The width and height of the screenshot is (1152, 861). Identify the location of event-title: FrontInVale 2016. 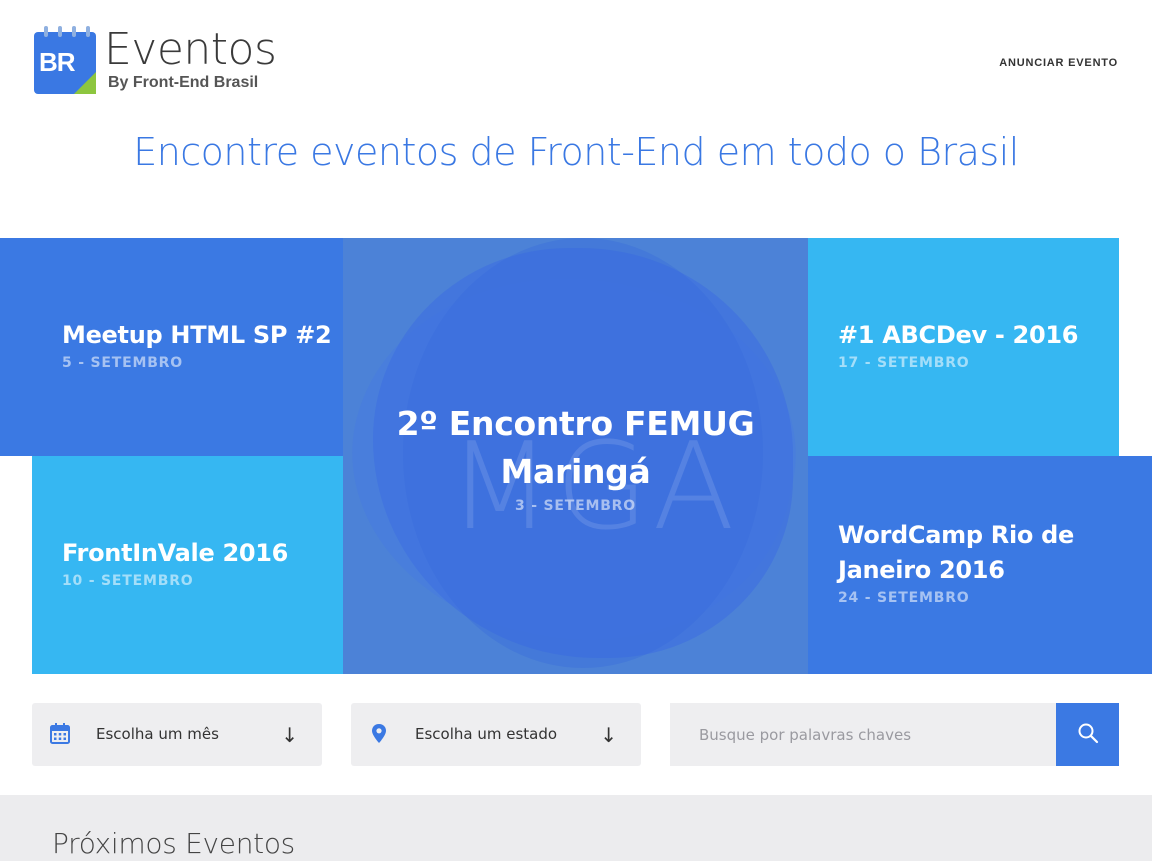
(175, 553).